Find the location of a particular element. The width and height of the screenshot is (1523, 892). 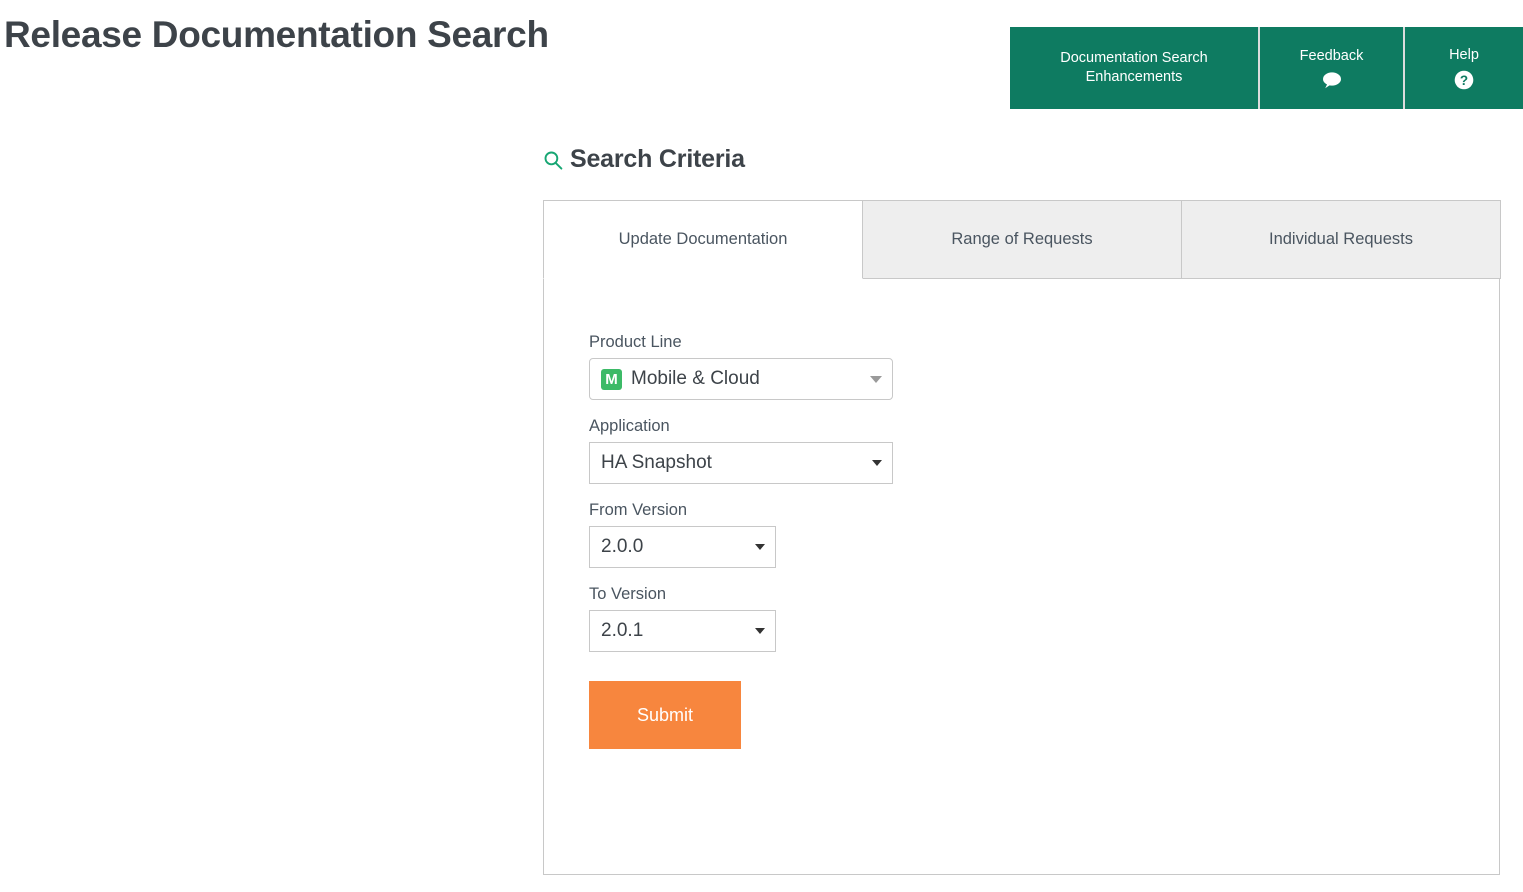

field-to-version: To Version 2.0.1 is located at coordinates (741, 618).